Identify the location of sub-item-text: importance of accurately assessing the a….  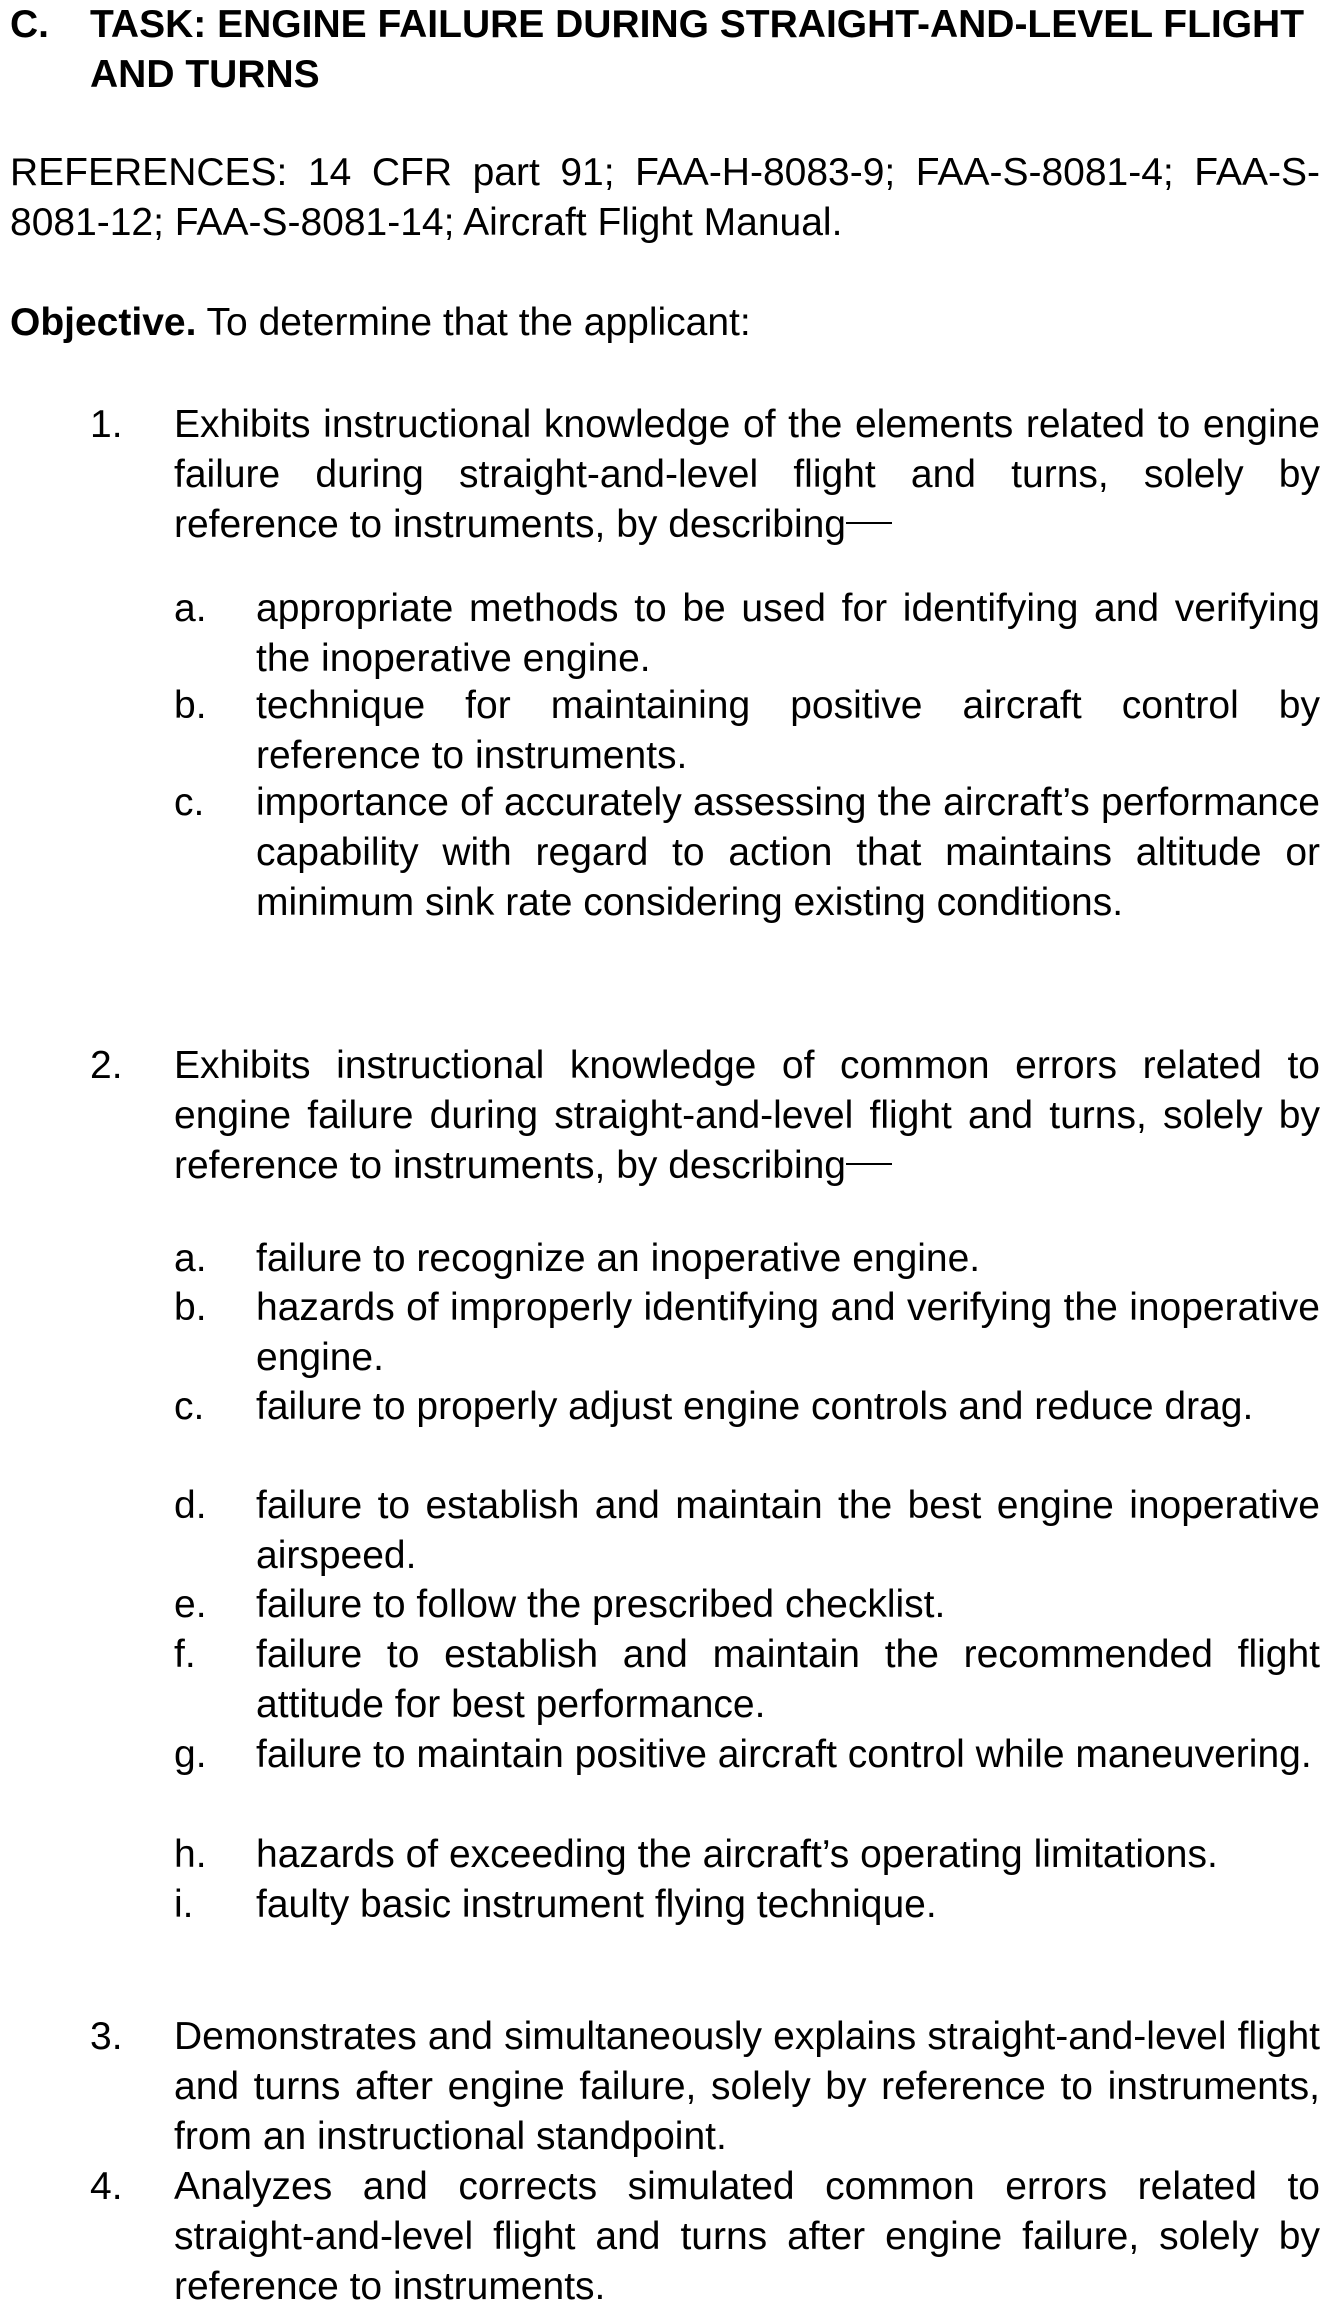
(788, 852).